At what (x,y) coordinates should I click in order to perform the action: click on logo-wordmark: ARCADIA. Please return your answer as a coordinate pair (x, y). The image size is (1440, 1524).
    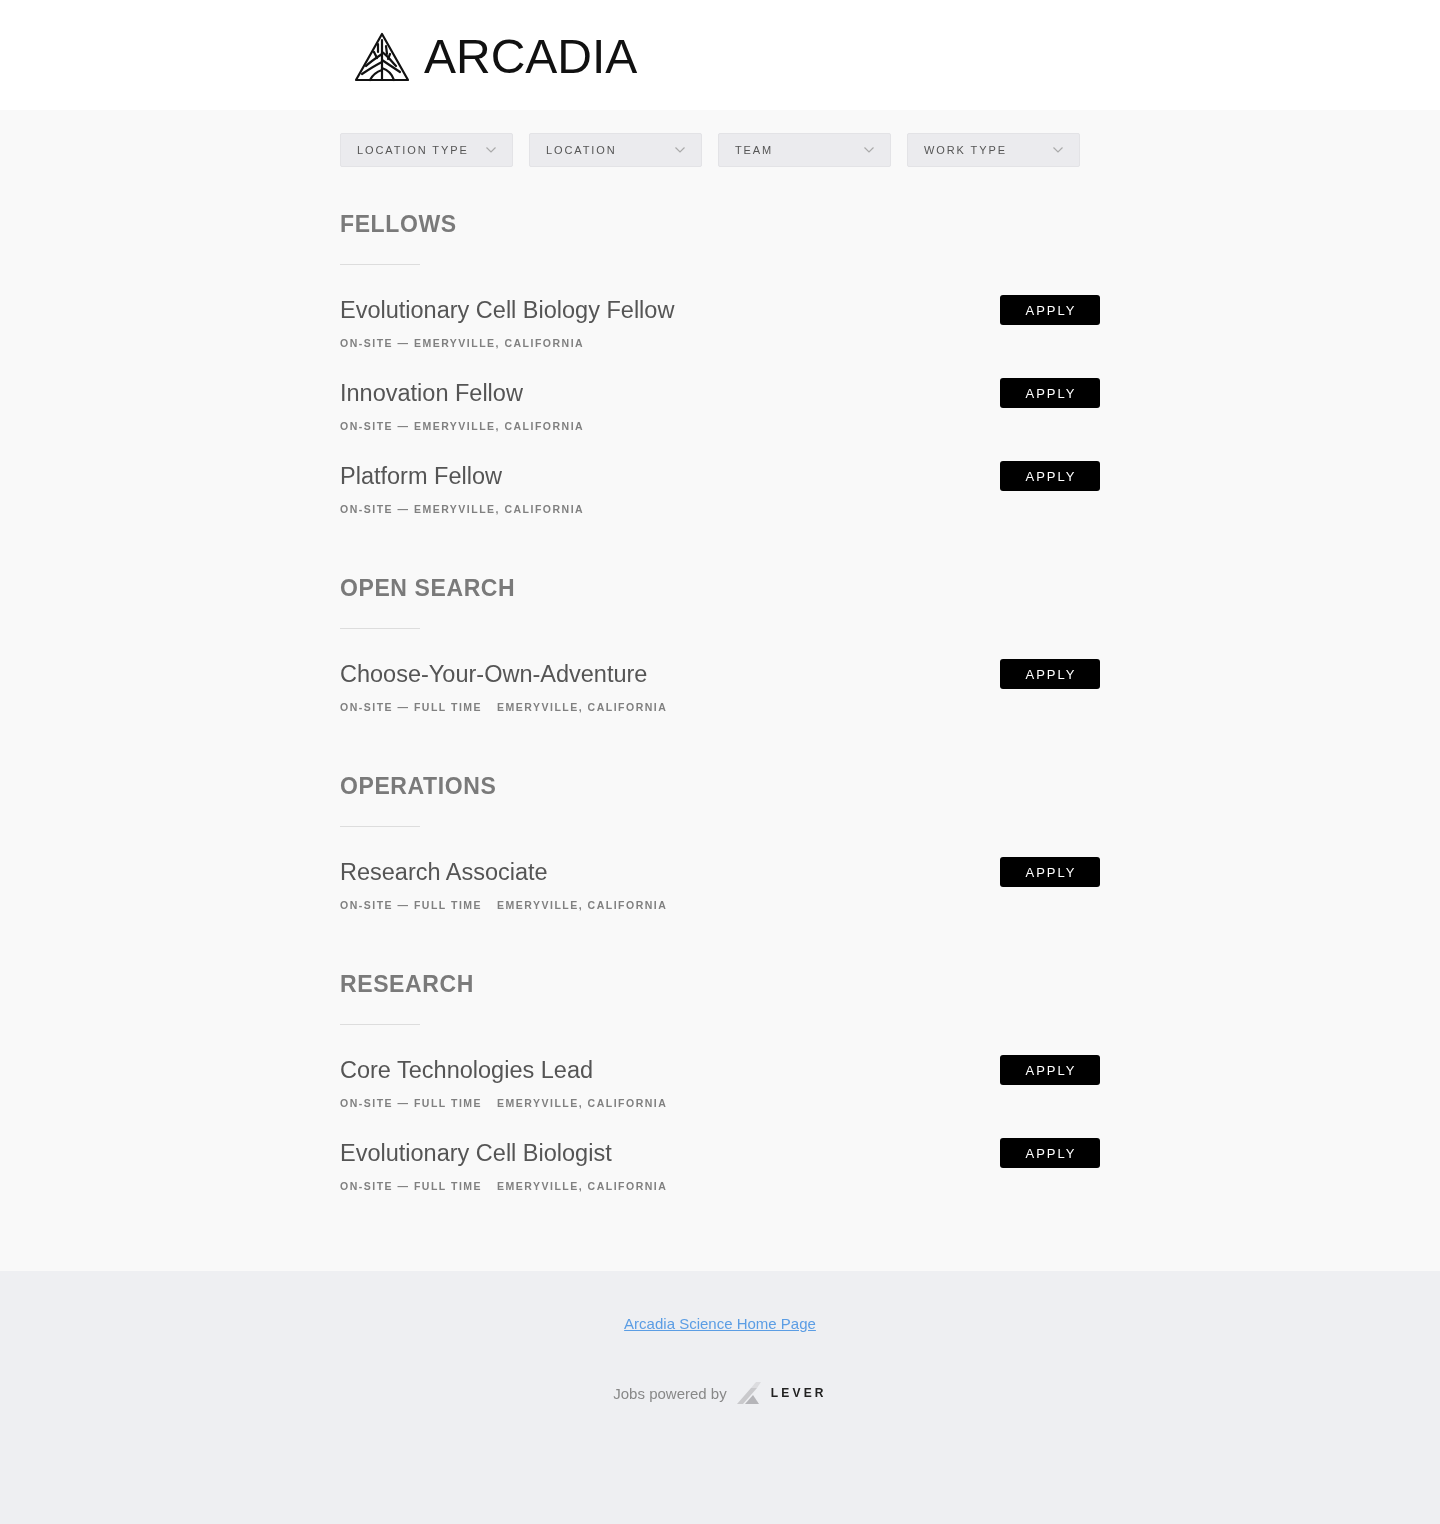
    Looking at the image, I should click on (531, 57).